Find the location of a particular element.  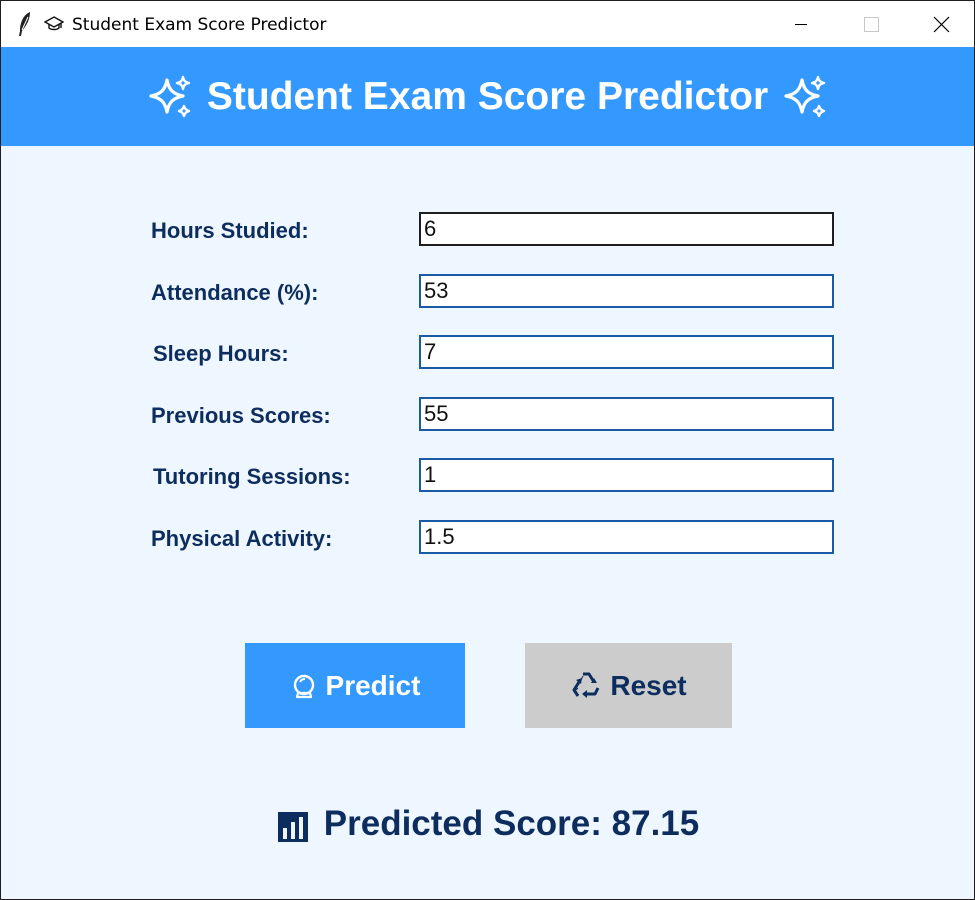

form-row-physical-activity: Physical Activity: is located at coordinates (487, 538).